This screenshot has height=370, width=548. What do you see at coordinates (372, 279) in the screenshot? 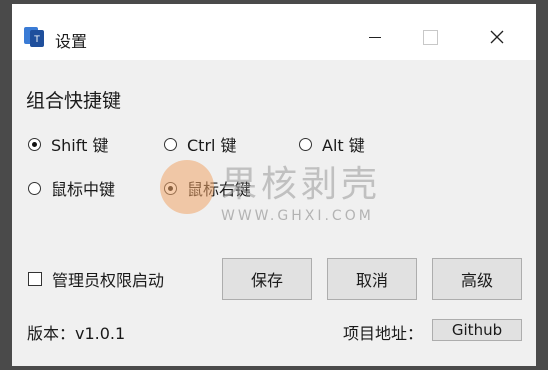
I see `cancel-button: 取消` at bounding box center [372, 279].